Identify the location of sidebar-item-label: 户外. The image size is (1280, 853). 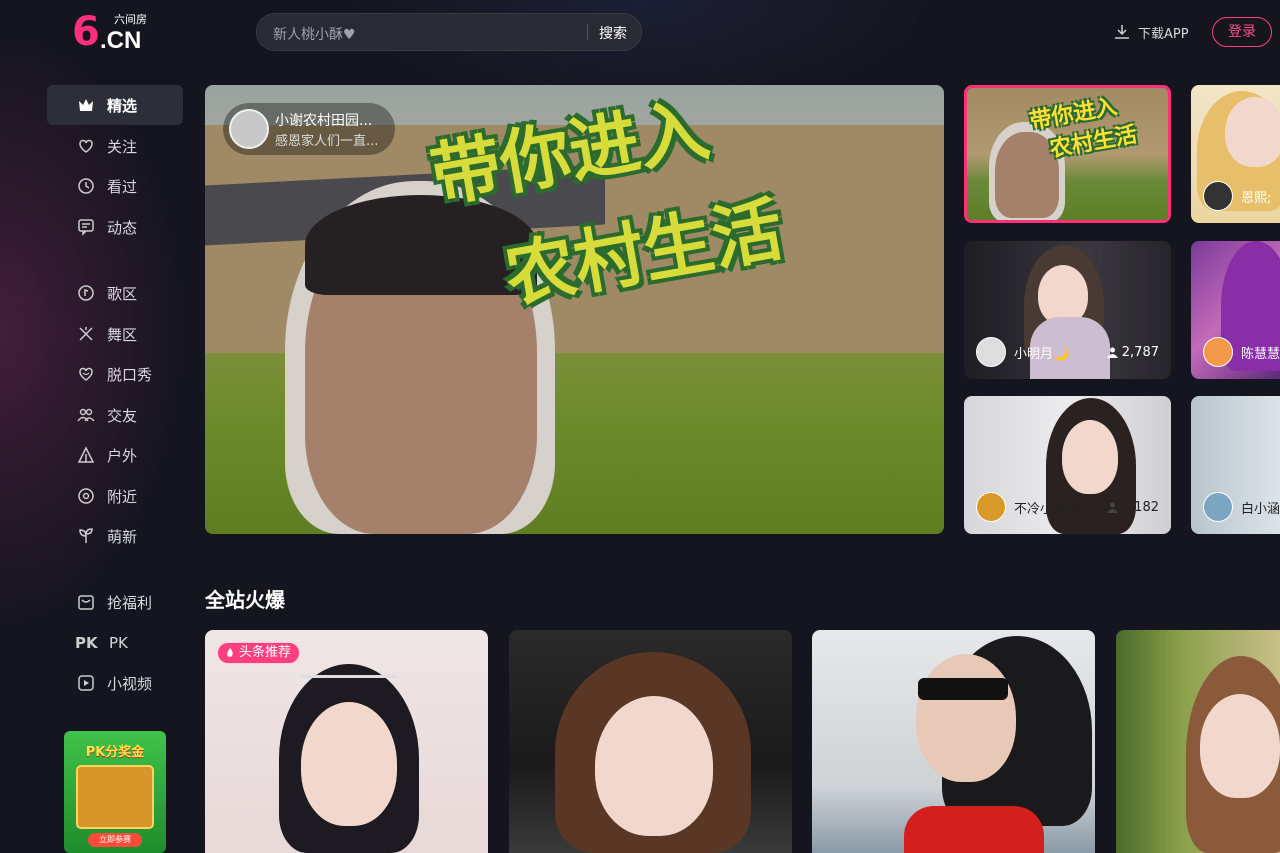
(122, 455).